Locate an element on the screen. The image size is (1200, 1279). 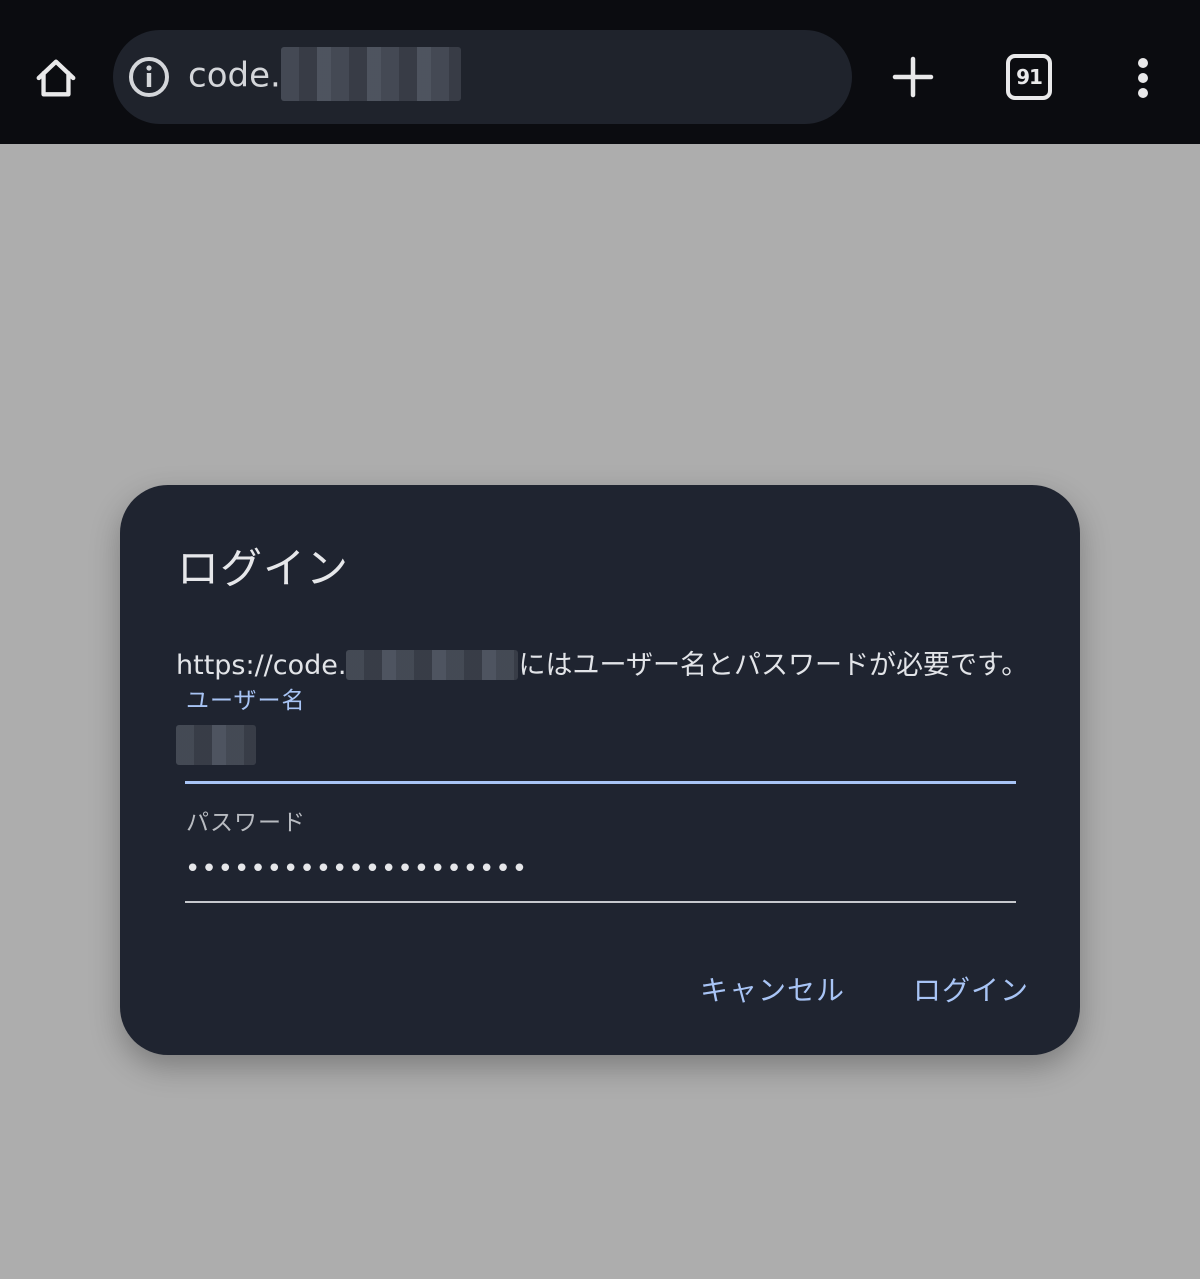
home-icon is located at coordinates (56, 78).